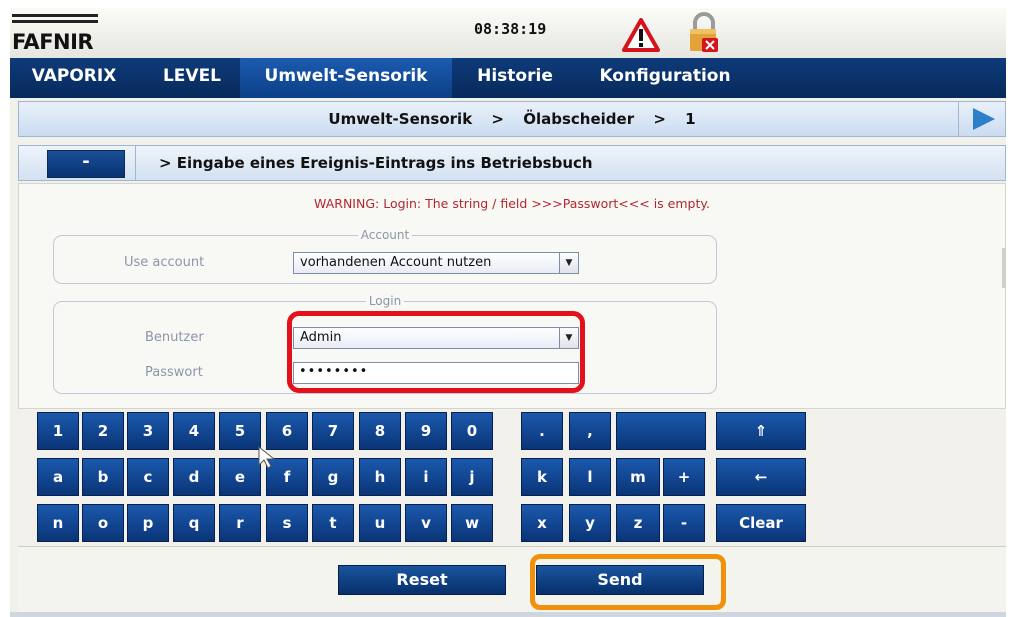 The height and width of the screenshot is (617, 1016). I want to click on fafnir-logo: FAFNIR, so click(56, 34).